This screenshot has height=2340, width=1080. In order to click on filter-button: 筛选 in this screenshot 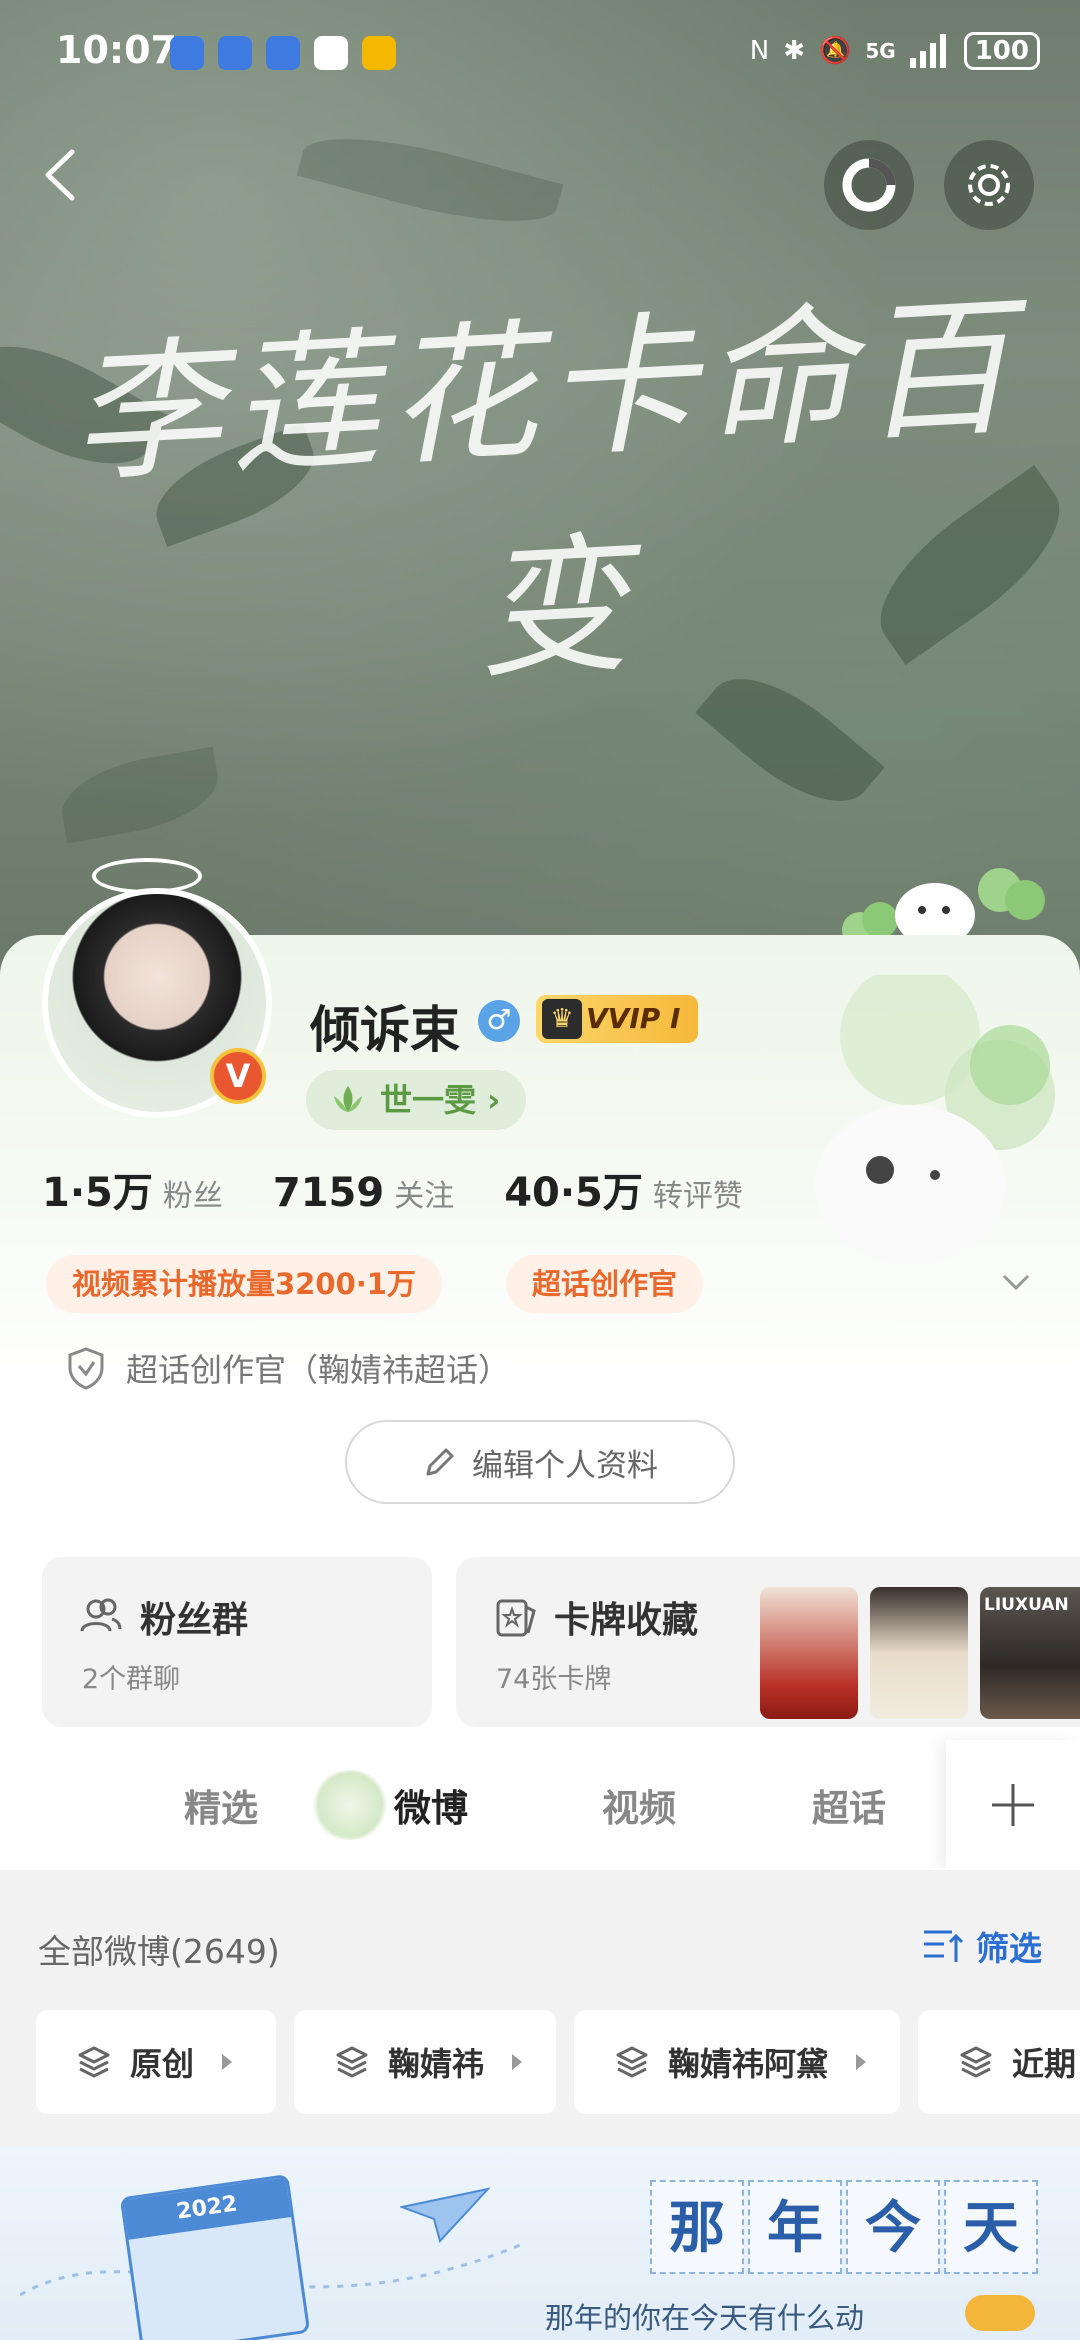, I will do `click(982, 1946)`.